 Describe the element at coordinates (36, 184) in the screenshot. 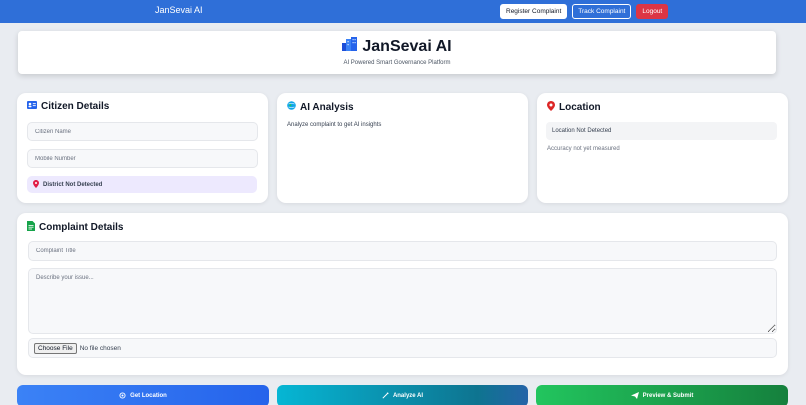

I see `map-pin-icon` at that location.